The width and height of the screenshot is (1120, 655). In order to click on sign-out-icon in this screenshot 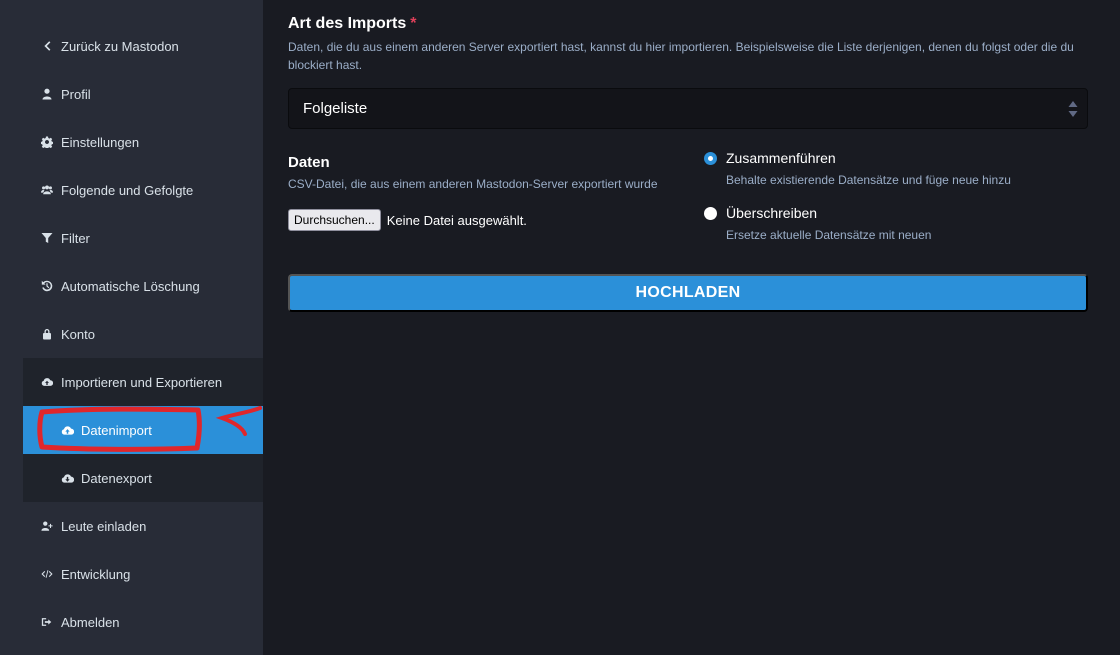, I will do `click(47, 622)`.